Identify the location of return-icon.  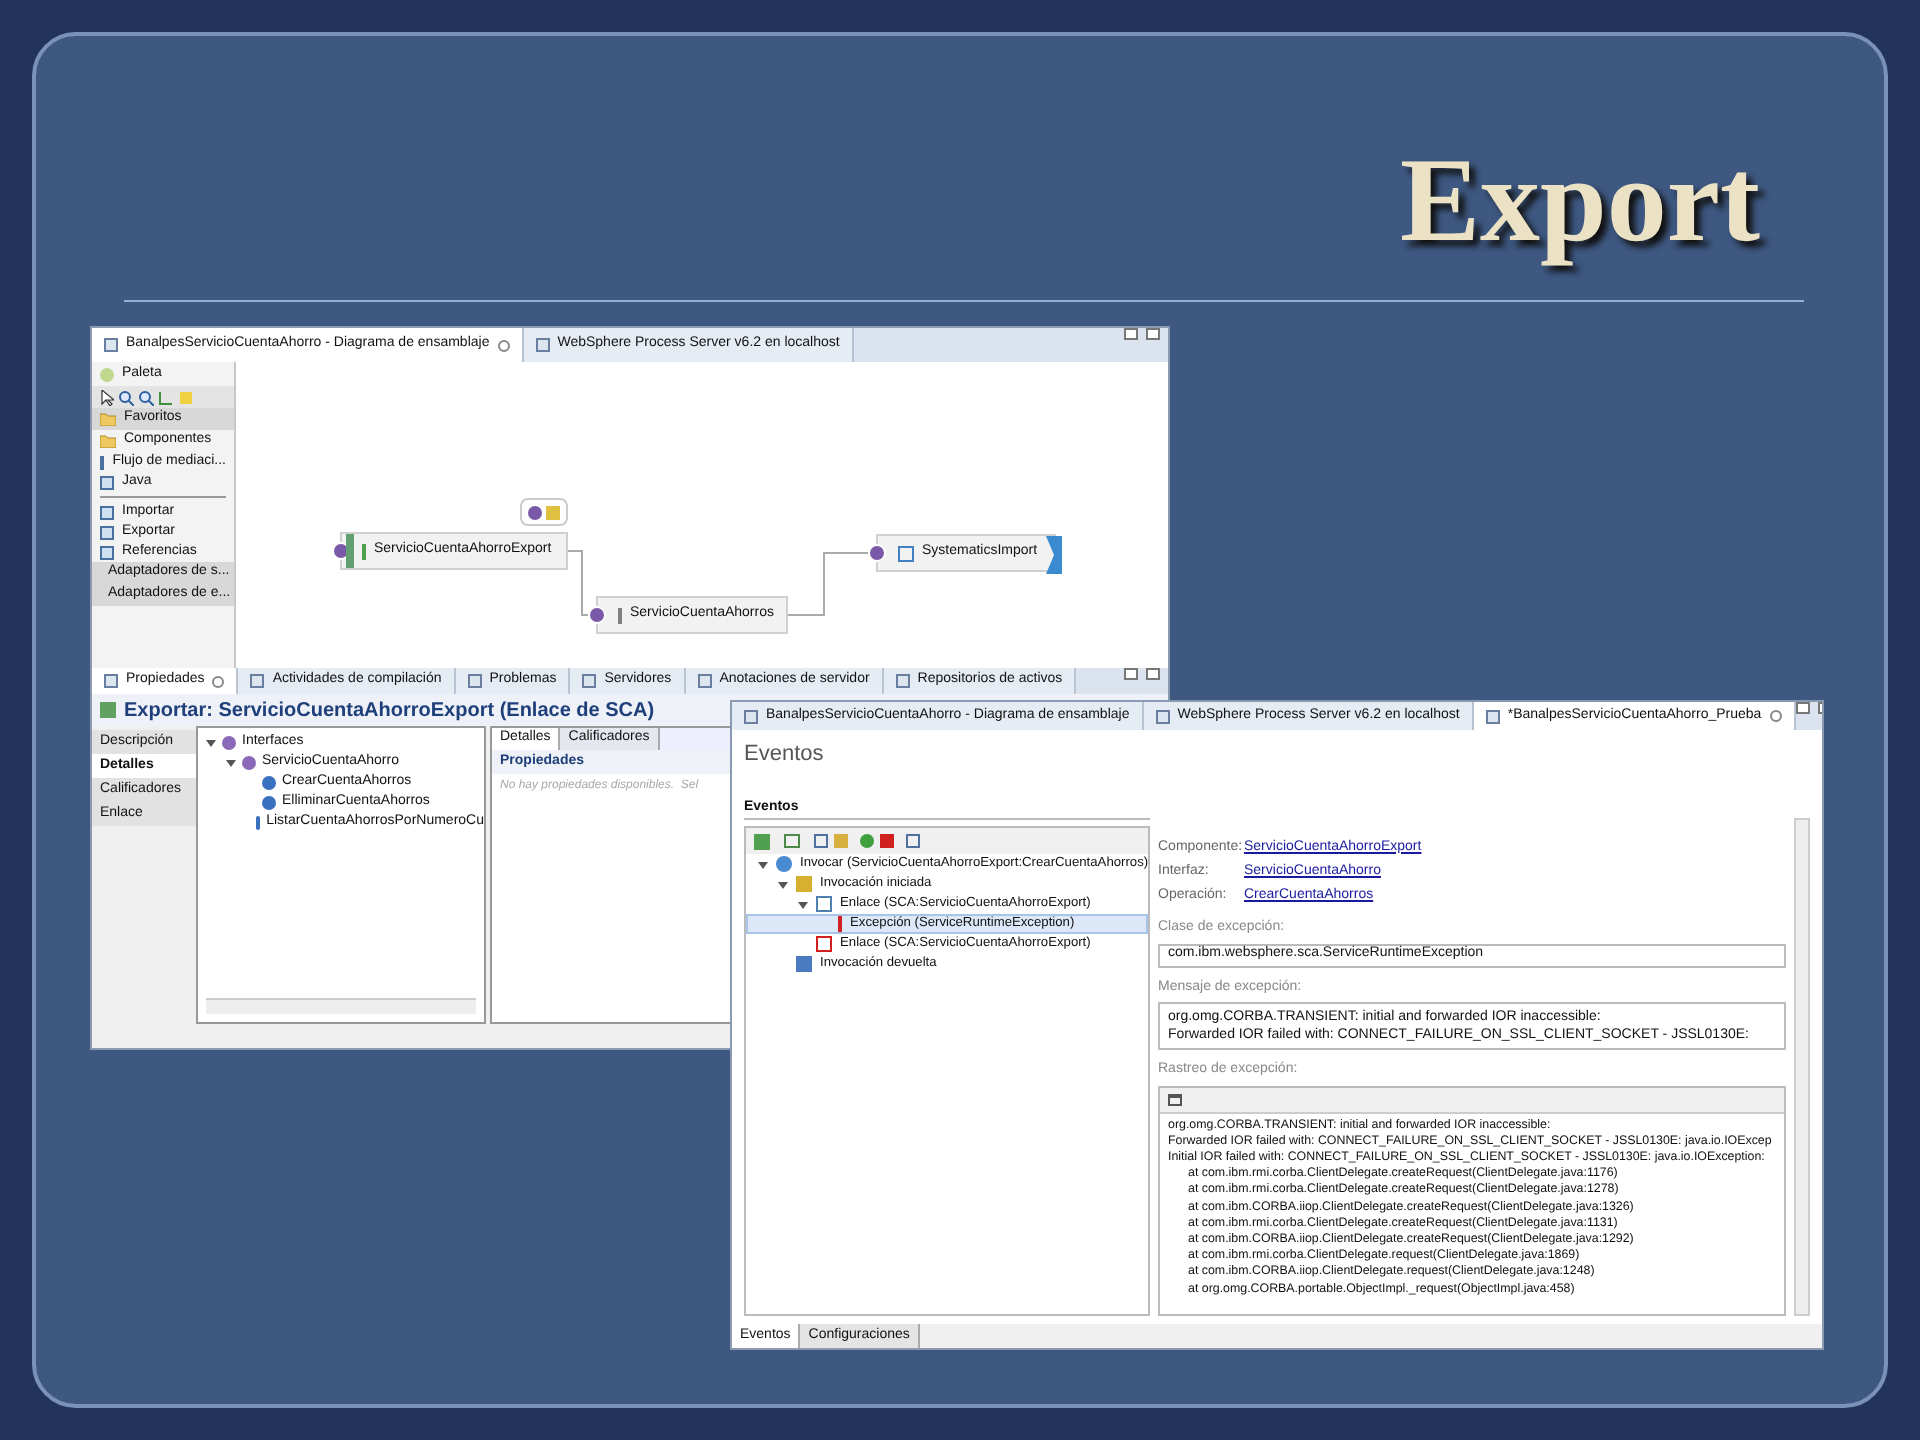
(804, 964).